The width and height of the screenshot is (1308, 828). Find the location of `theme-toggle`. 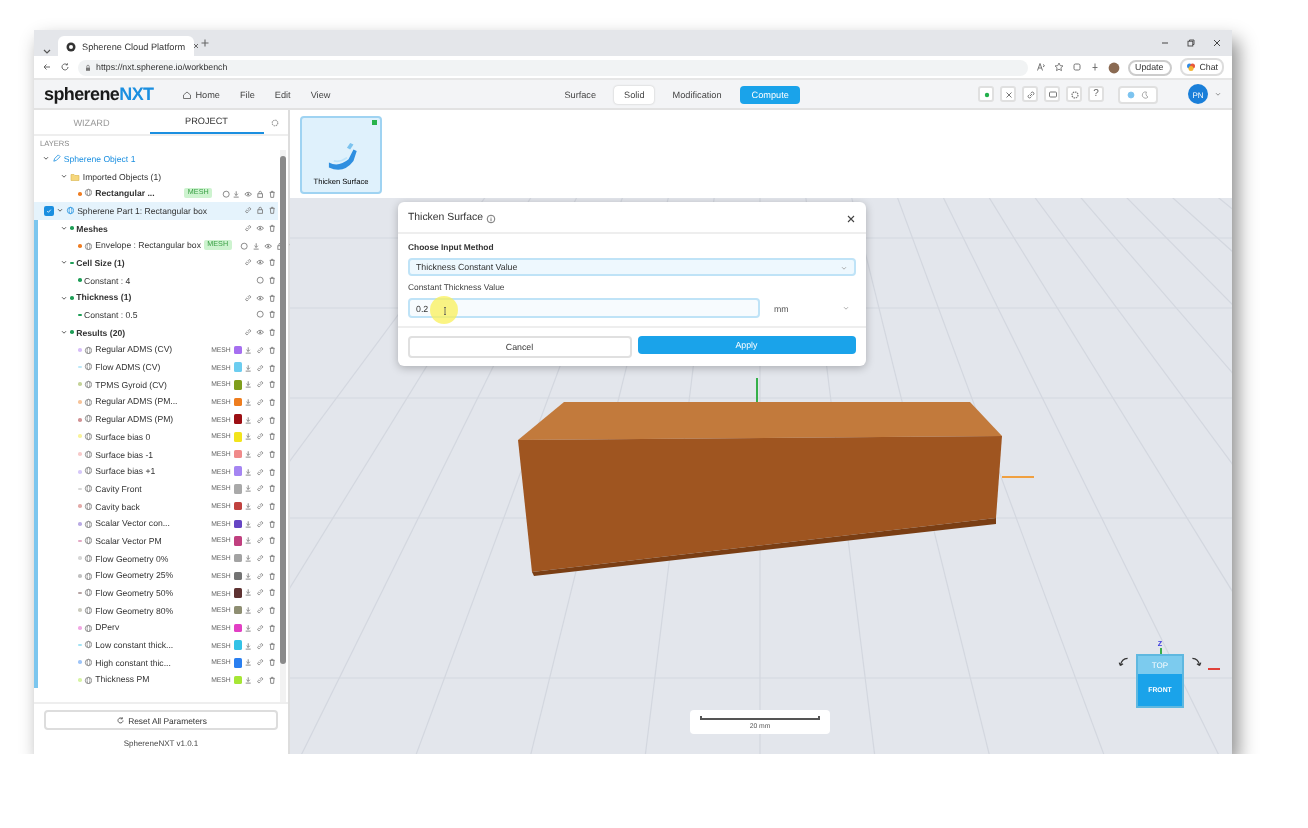

theme-toggle is located at coordinates (1138, 94).